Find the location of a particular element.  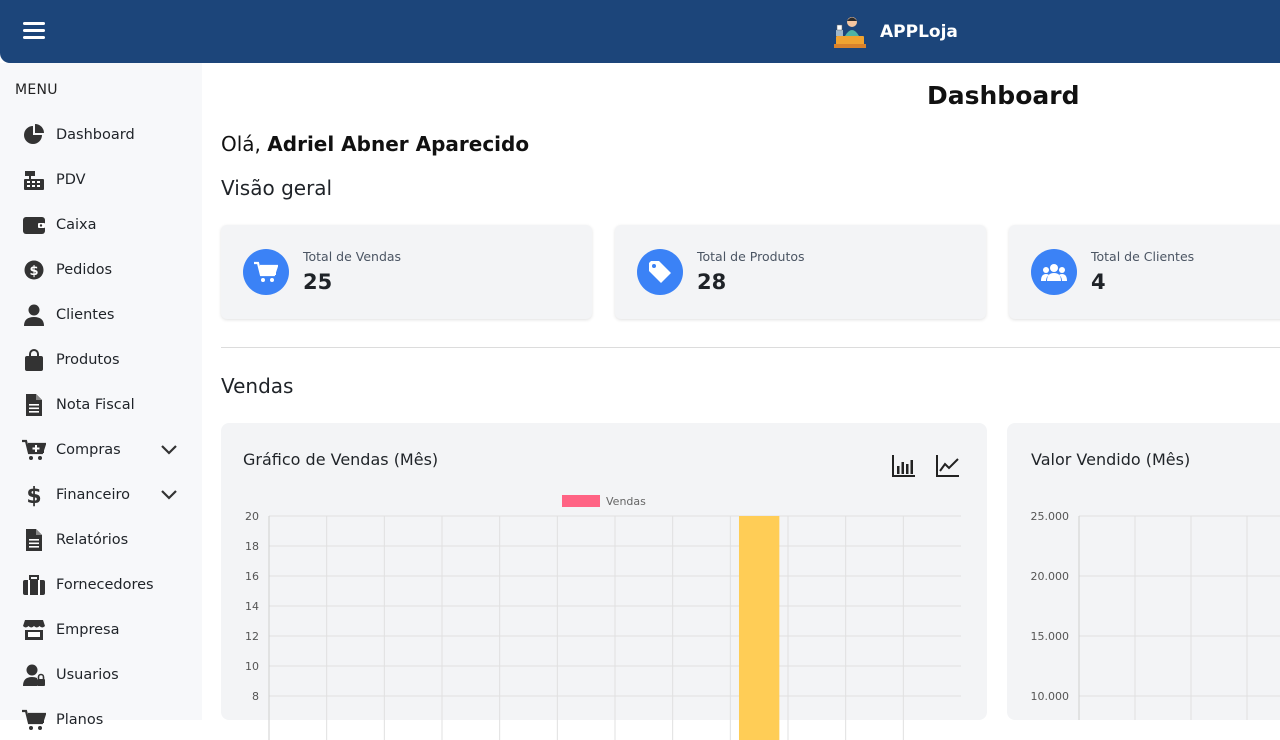

legend-label: Vendas is located at coordinates (626, 501).